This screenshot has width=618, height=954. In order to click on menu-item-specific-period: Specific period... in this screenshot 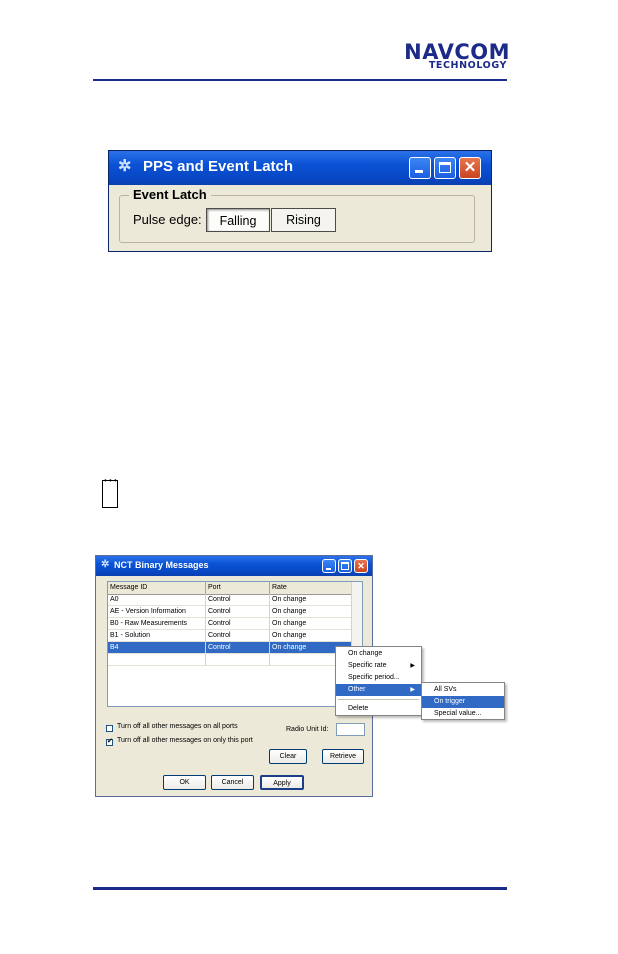, I will do `click(378, 678)`.